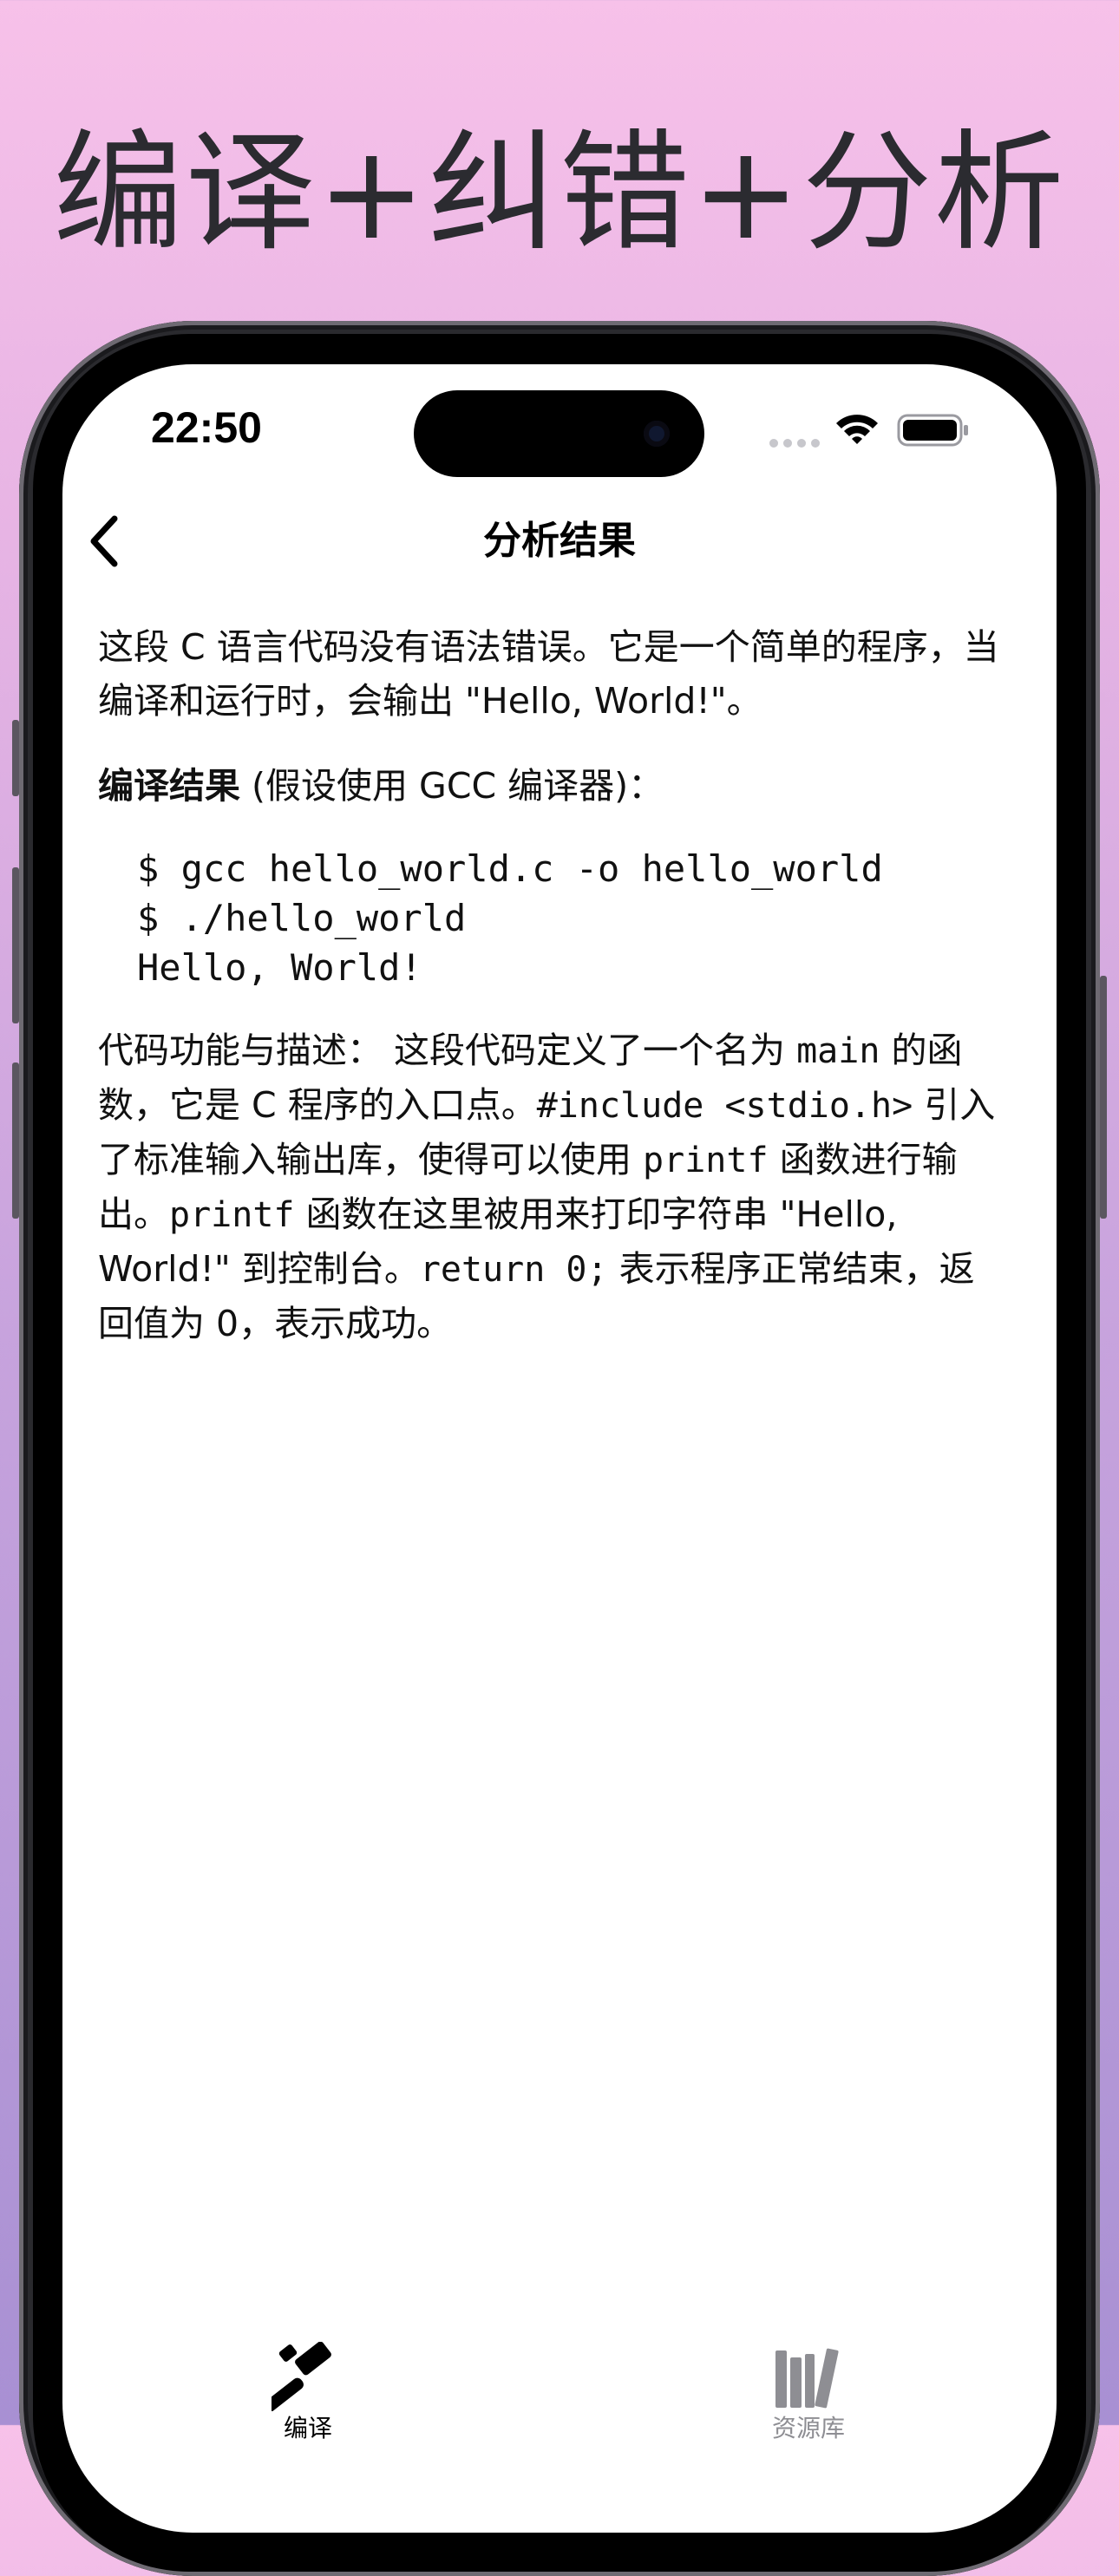  Describe the element at coordinates (307, 2428) in the screenshot. I see `tab-compile-label: 编译` at that location.